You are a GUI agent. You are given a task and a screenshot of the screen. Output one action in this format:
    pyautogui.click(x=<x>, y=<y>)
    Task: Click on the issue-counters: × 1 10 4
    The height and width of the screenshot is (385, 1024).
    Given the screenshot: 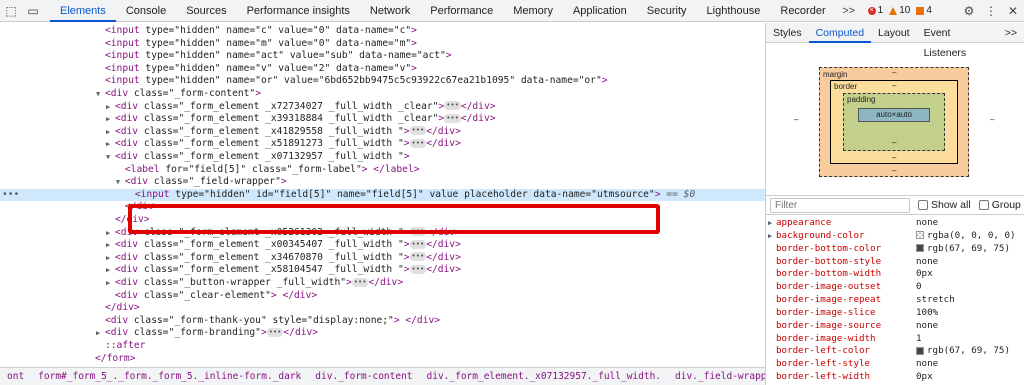 What is the action you would take?
    pyautogui.click(x=899, y=10)
    